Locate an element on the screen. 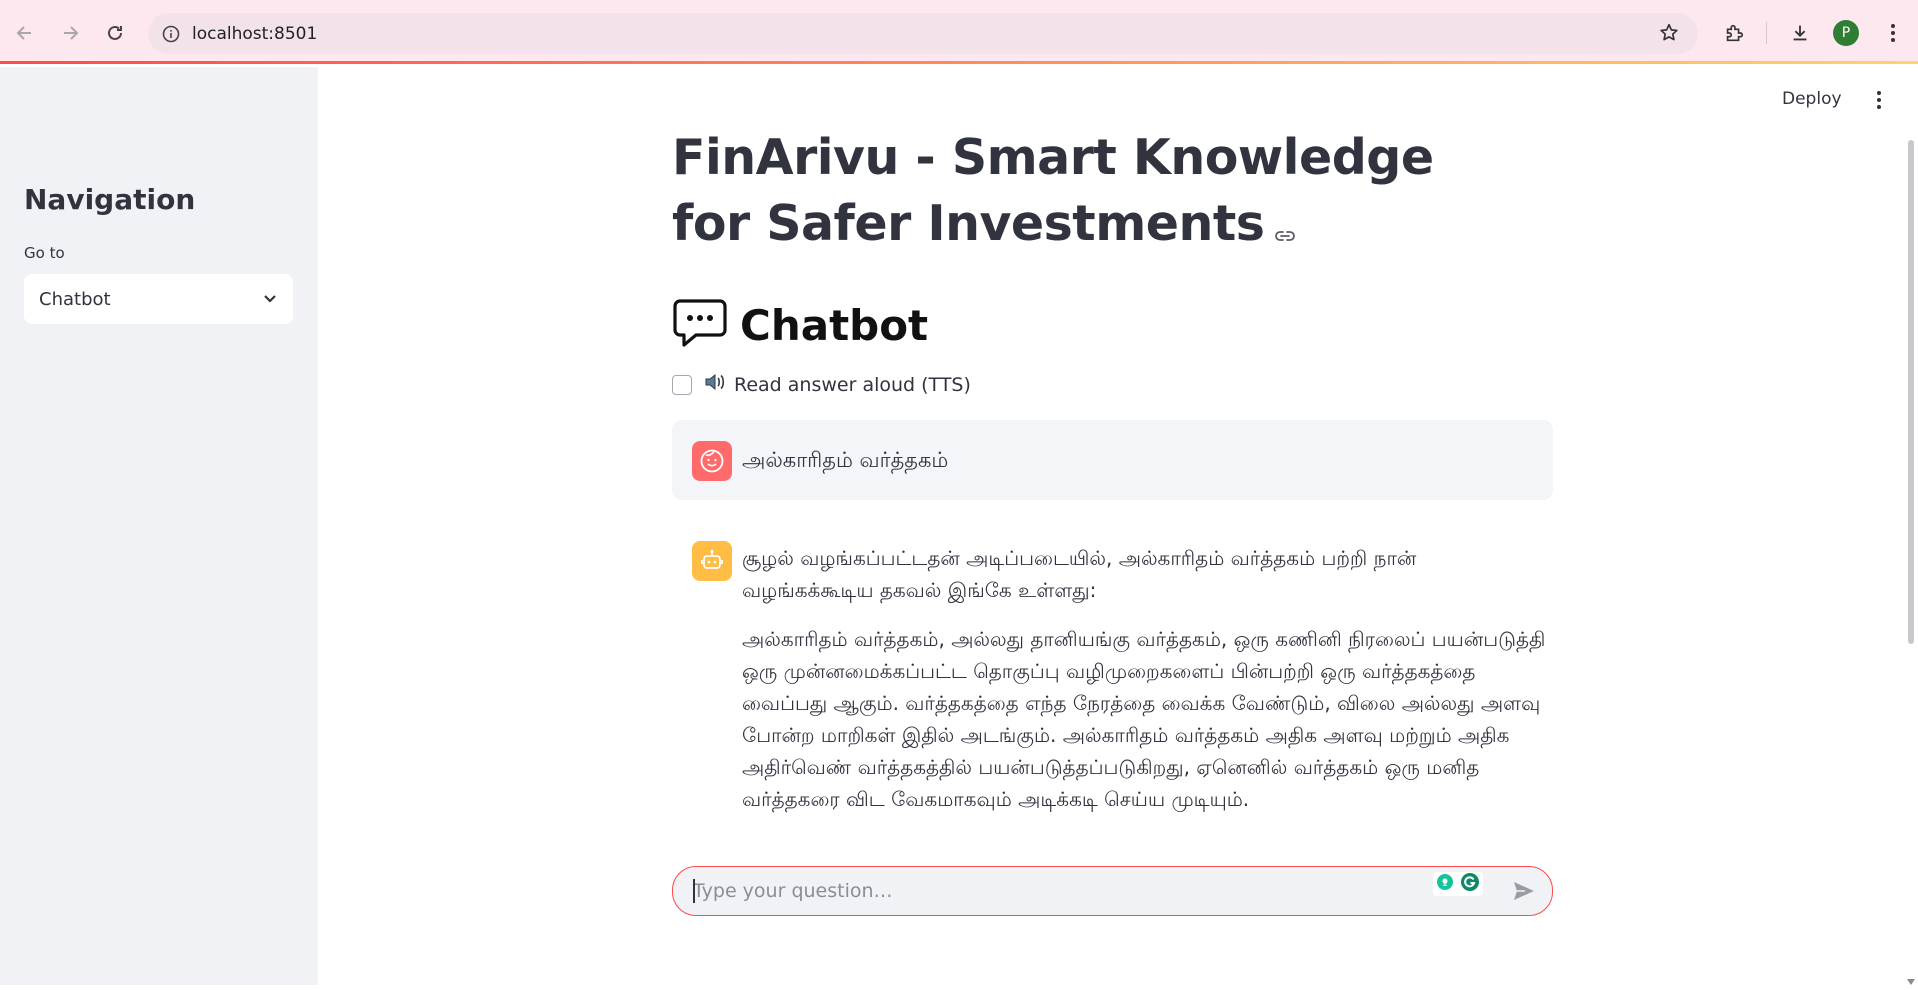  sidebar-heading: Navigation is located at coordinates (110, 199).